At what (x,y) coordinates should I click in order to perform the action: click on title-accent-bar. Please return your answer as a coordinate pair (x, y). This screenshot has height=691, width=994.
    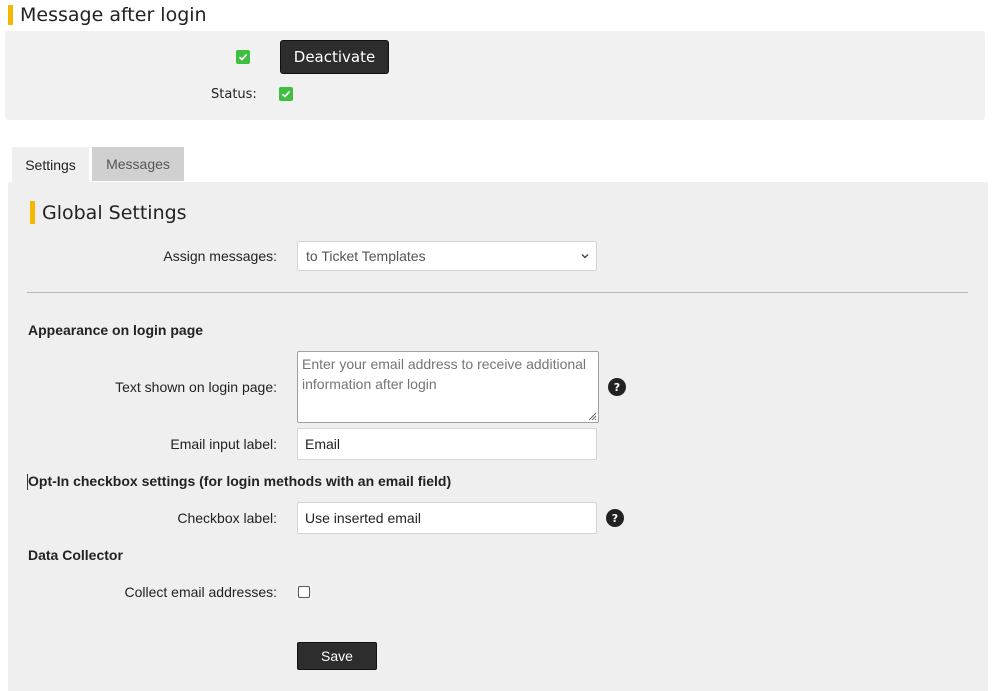
    Looking at the image, I should click on (10, 15).